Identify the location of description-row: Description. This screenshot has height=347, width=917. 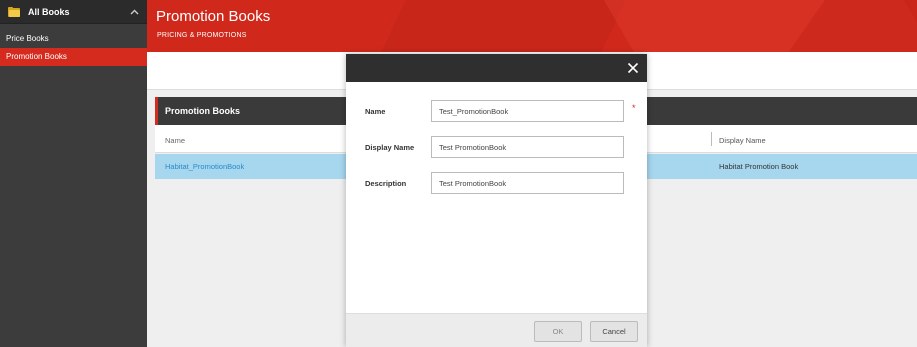
(496, 183).